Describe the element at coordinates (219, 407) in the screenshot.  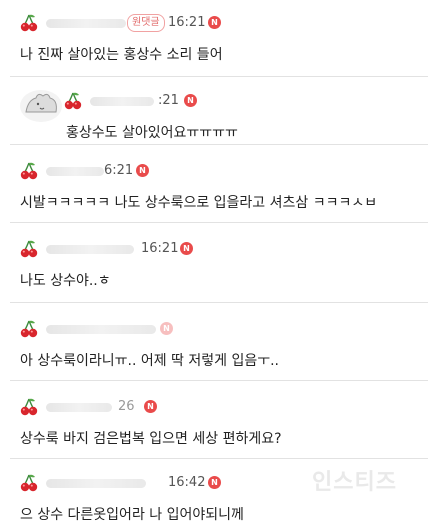
I see `comment-meta: 26 N` at that location.